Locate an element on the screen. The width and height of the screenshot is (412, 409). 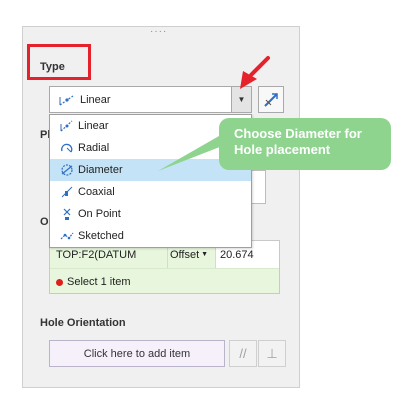
dropdown-item-coaxial: Coaxial is located at coordinates (150, 192).